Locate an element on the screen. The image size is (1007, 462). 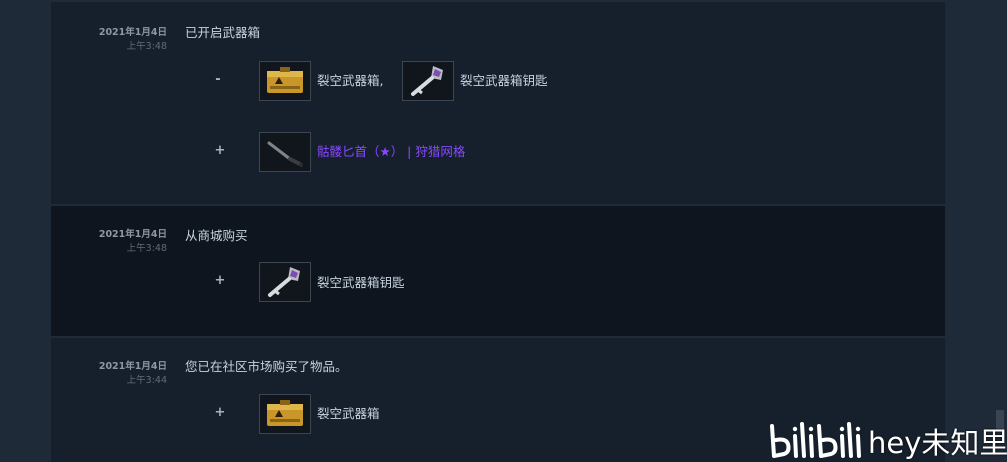
bilibili-watermark: hey未知里 is located at coordinates (887, 440).